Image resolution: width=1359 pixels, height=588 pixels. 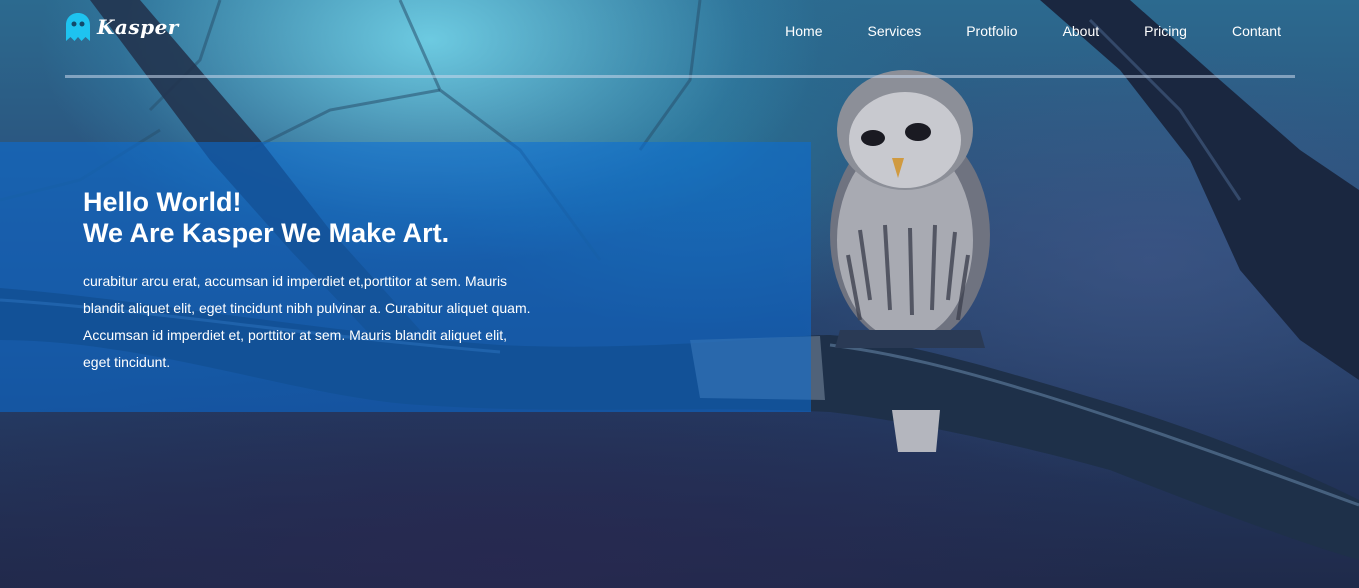 What do you see at coordinates (1081, 31) in the screenshot?
I see `nav-item-about: About` at bounding box center [1081, 31].